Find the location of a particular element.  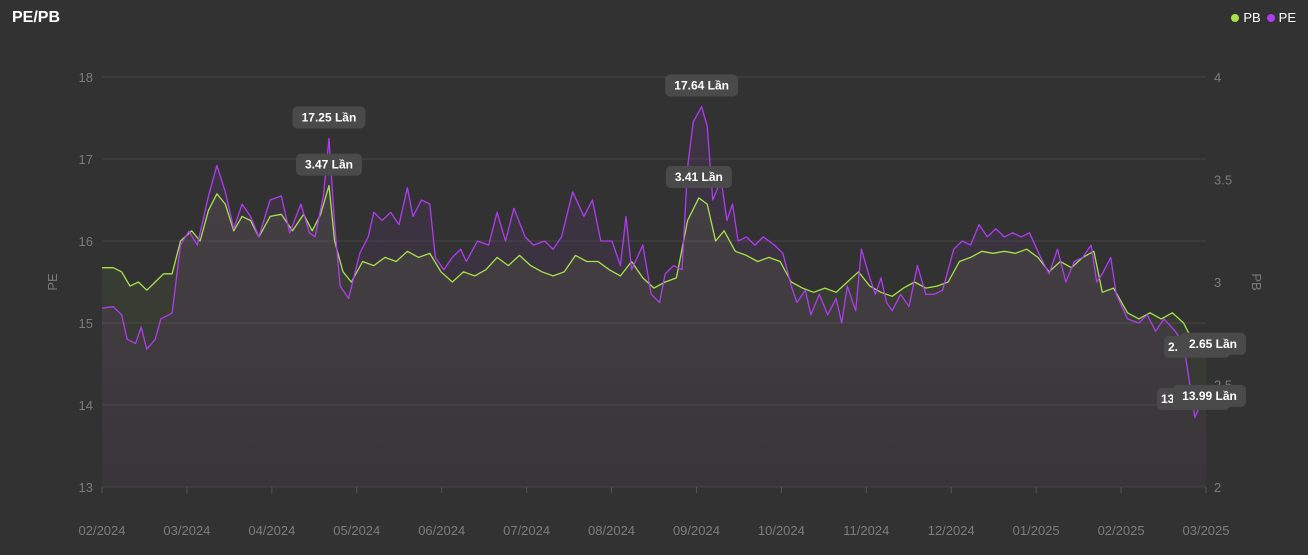

x-tick-label: 03/2025 is located at coordinates (1206, 530).